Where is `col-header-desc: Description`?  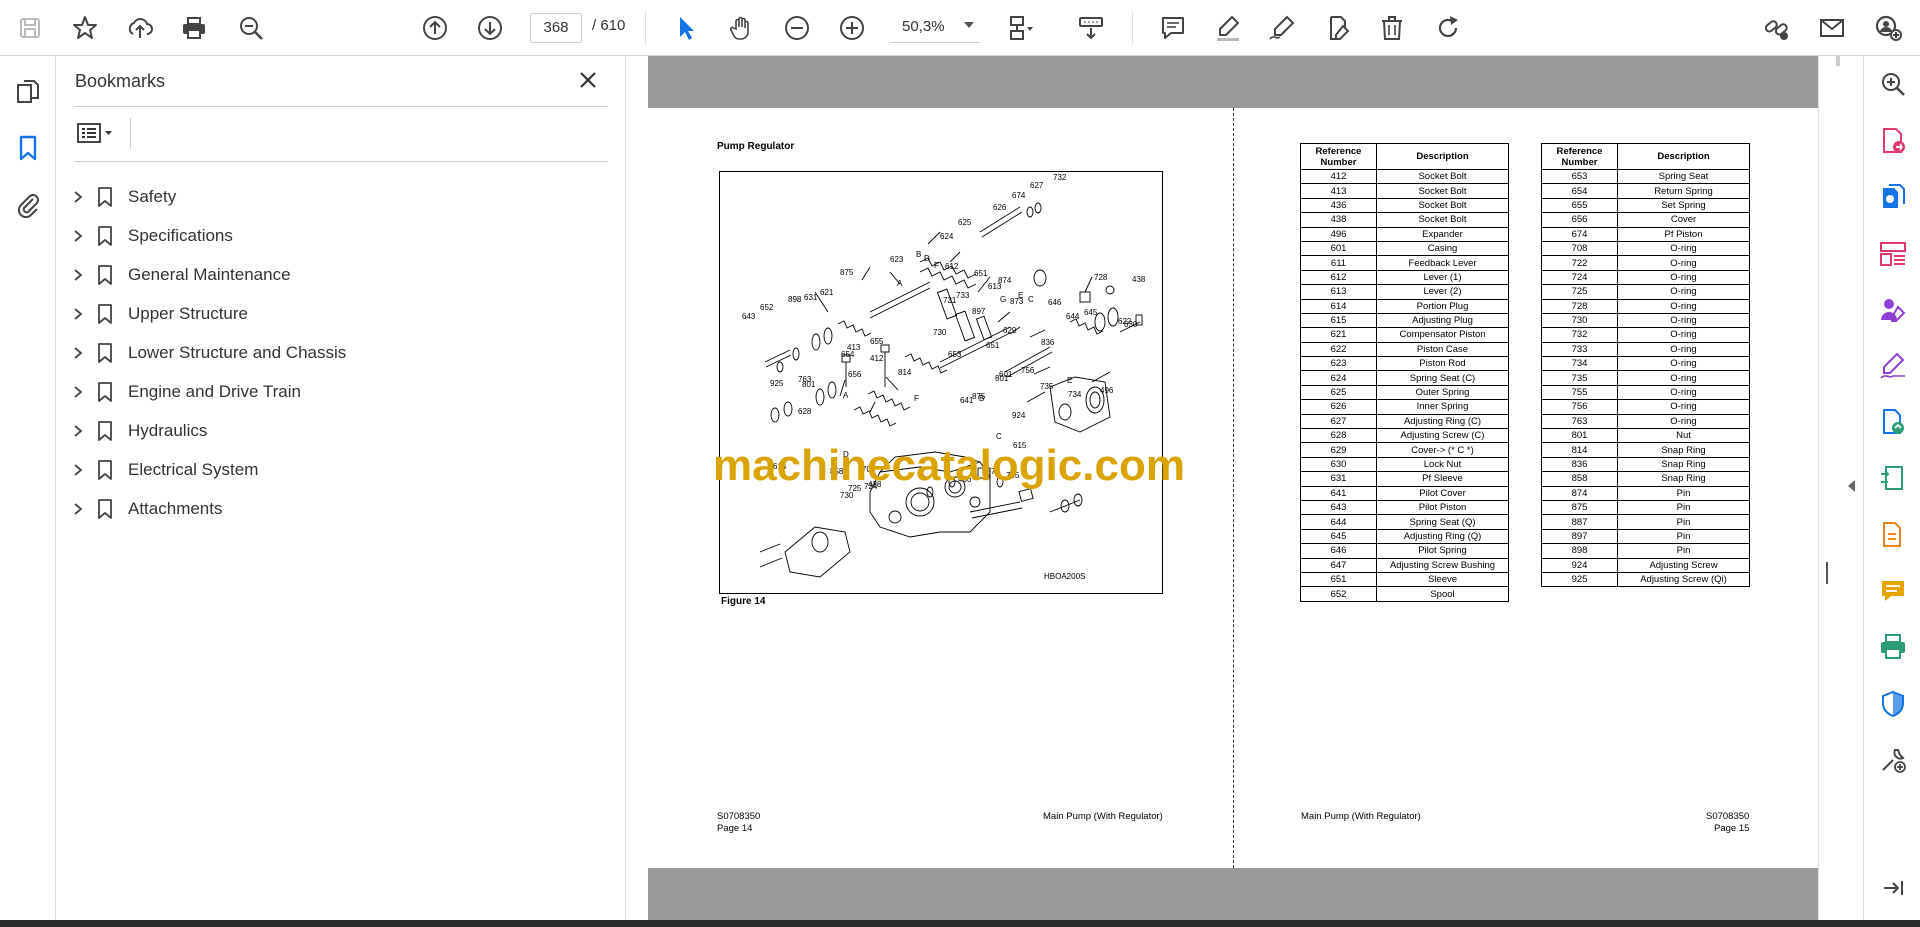 col-header-desc: Description is located at coordinates (1442, 156).